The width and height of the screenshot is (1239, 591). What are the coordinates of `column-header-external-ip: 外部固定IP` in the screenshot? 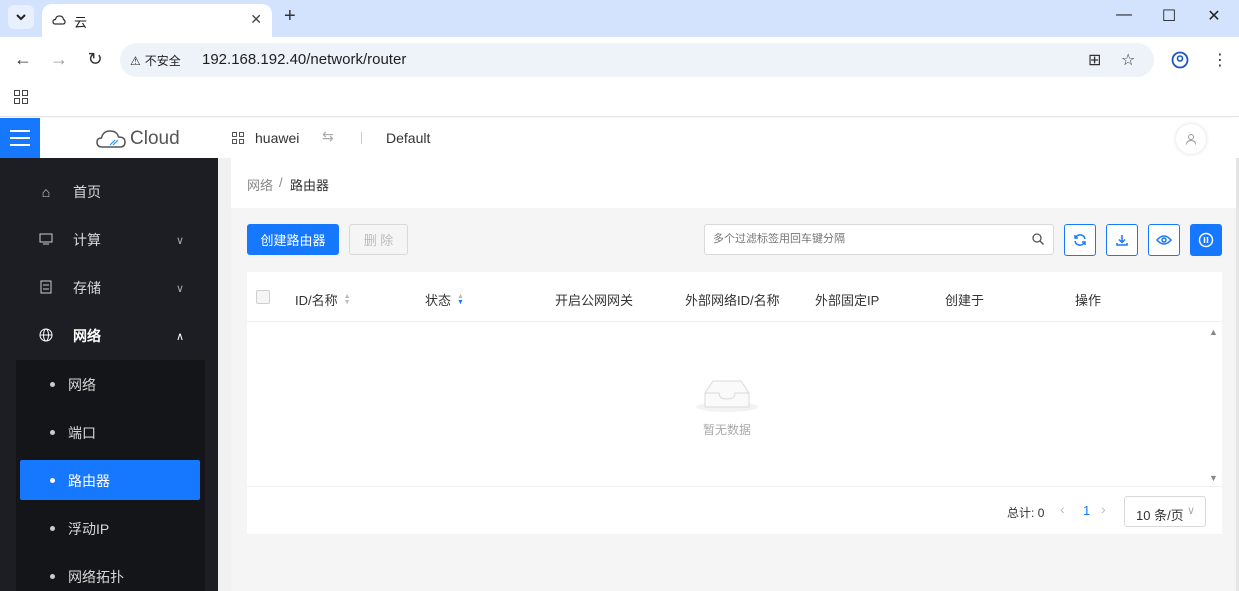 It's located at (847, 300).